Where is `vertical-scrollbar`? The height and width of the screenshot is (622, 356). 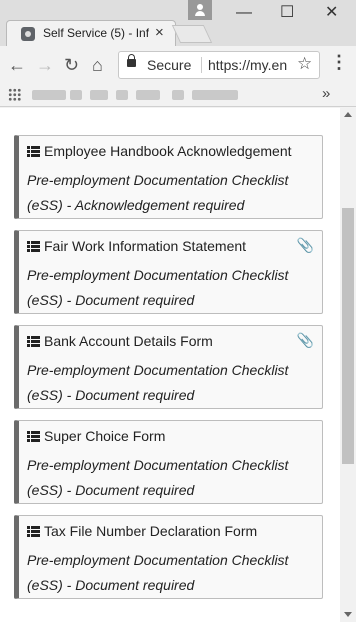 vertical-scrollbar is located at coordinates (348, 365).